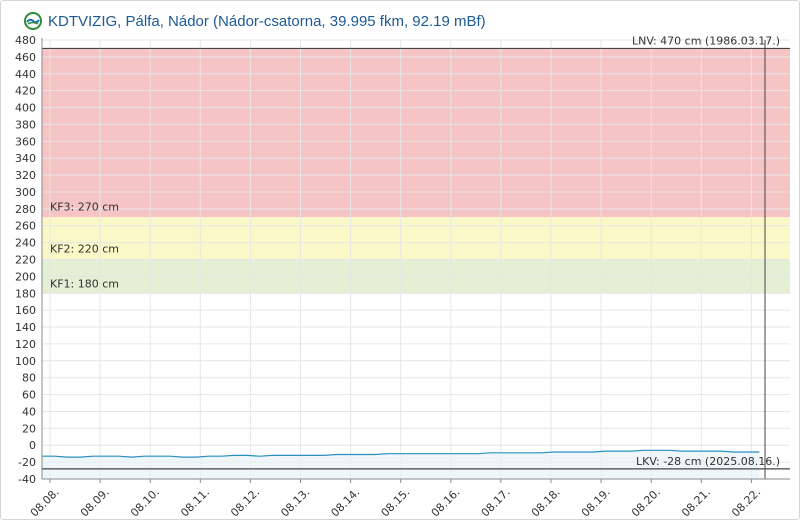  Describe the element at coordinates (29, 378) in the screenshot. I see `y-tick-label: 80` at that location.